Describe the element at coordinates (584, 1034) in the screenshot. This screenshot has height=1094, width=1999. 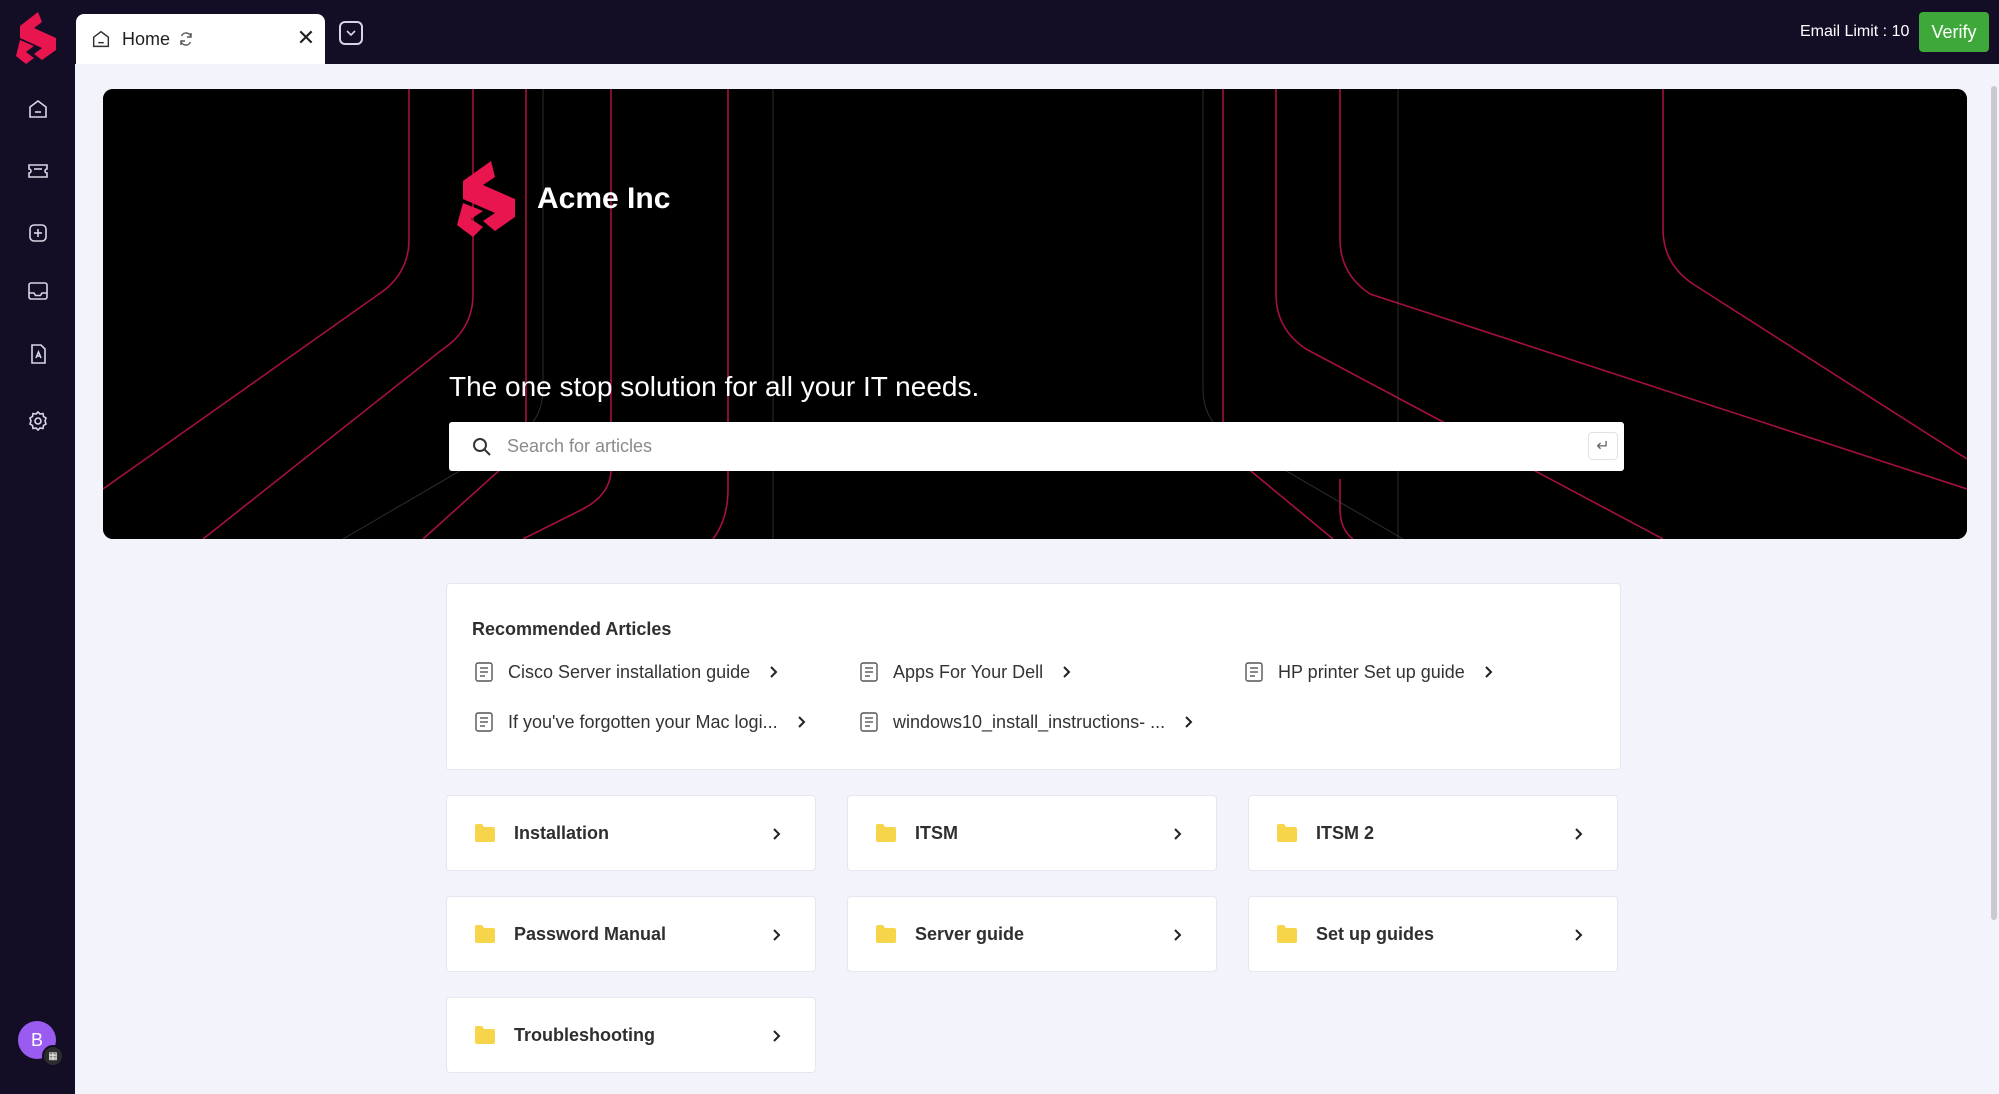
I see `category-label: Troubleshooting` at that location.